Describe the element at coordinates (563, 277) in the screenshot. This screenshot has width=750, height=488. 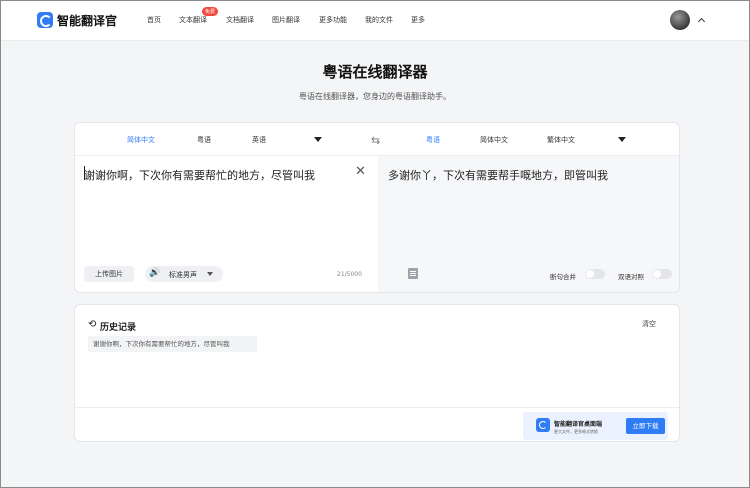
I see `merge-sentences-label: 断句合并` at that location.